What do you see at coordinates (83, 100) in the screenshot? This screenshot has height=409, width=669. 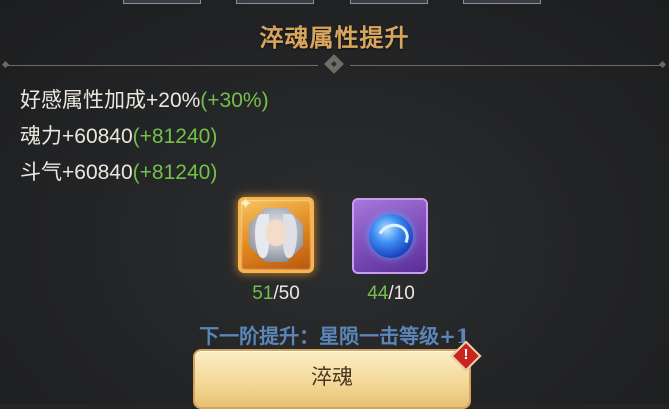 I see `attribute-label: 好感属性加成` at bounding box center [83, 100].